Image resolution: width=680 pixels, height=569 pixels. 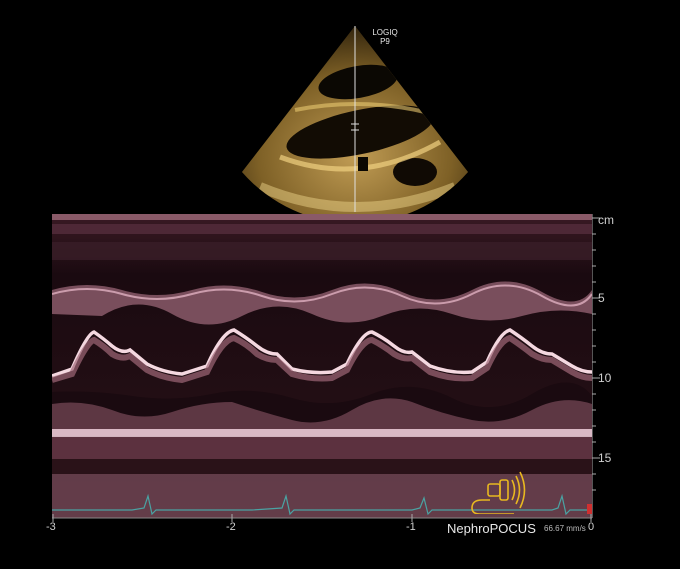 I want to click on depth-label-10: 10, so click(x=605, y=378).